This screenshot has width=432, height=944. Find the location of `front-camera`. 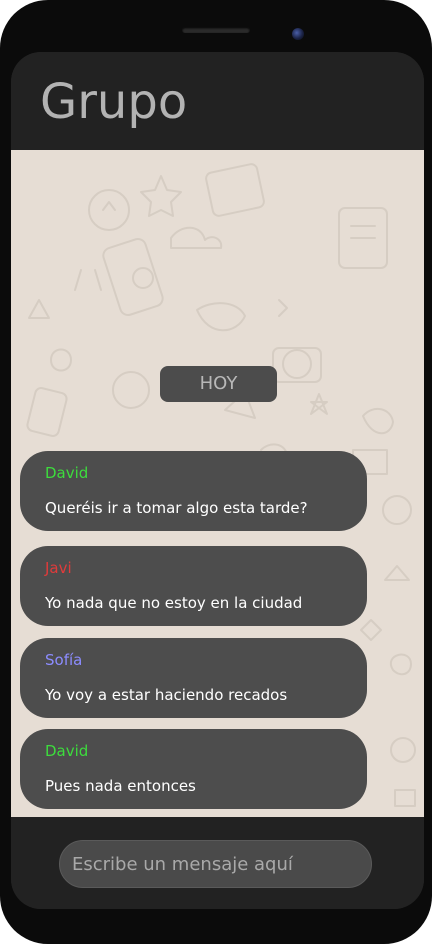

front-camera is located at coordinates (298, 34).